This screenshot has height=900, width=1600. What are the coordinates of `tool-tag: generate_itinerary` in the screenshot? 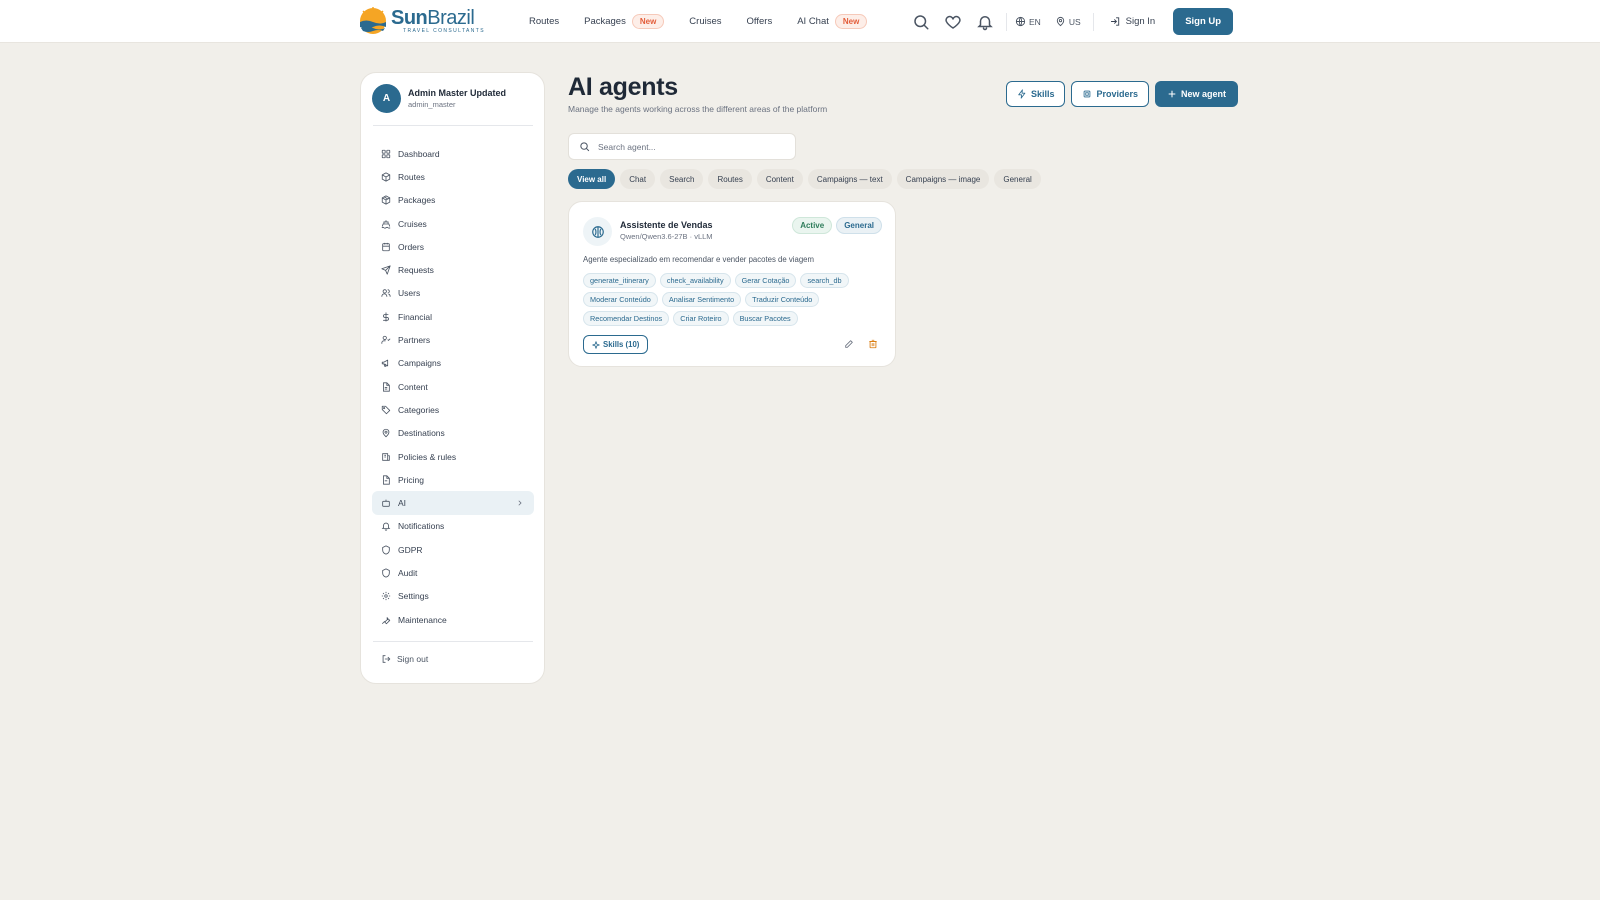 It's located at (619, 280).